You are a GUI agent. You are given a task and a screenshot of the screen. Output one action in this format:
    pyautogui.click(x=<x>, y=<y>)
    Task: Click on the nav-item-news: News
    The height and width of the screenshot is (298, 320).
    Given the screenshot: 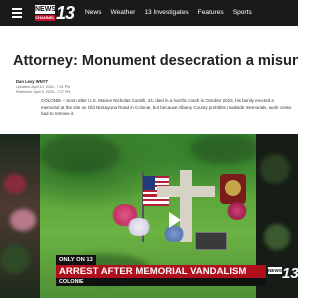 What is the action you would take?
    pyautogui.click(x=93, y=13)
    